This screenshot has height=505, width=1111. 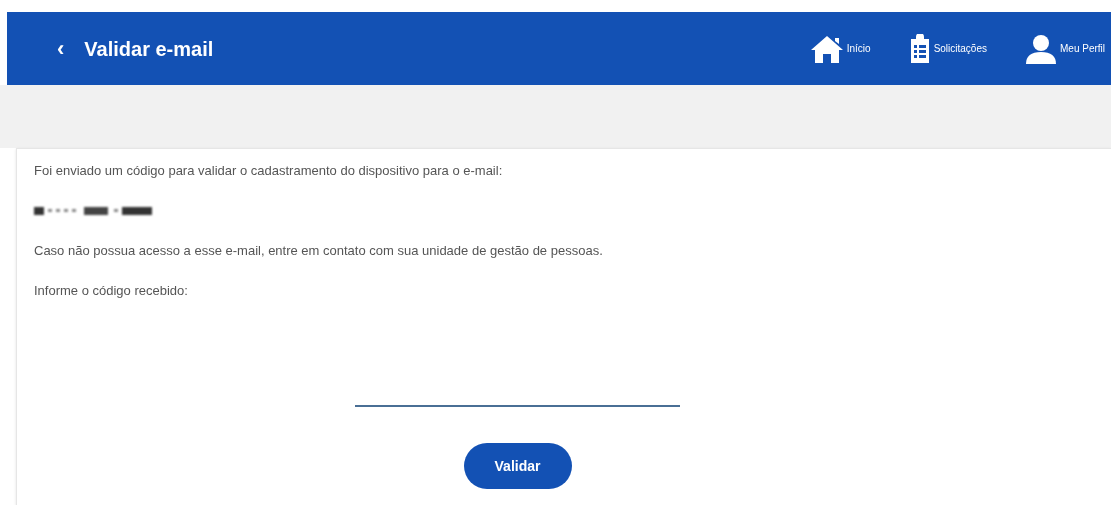 What do you see at coordinates (149, 49) in the screenshot?
I see `page-title: Validar e-mail` at bounding box center [149, 49].